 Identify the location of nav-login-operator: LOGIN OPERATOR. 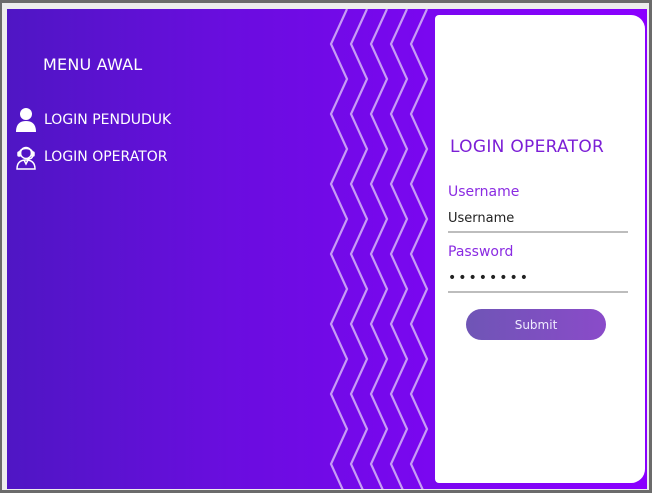
(91, 157).